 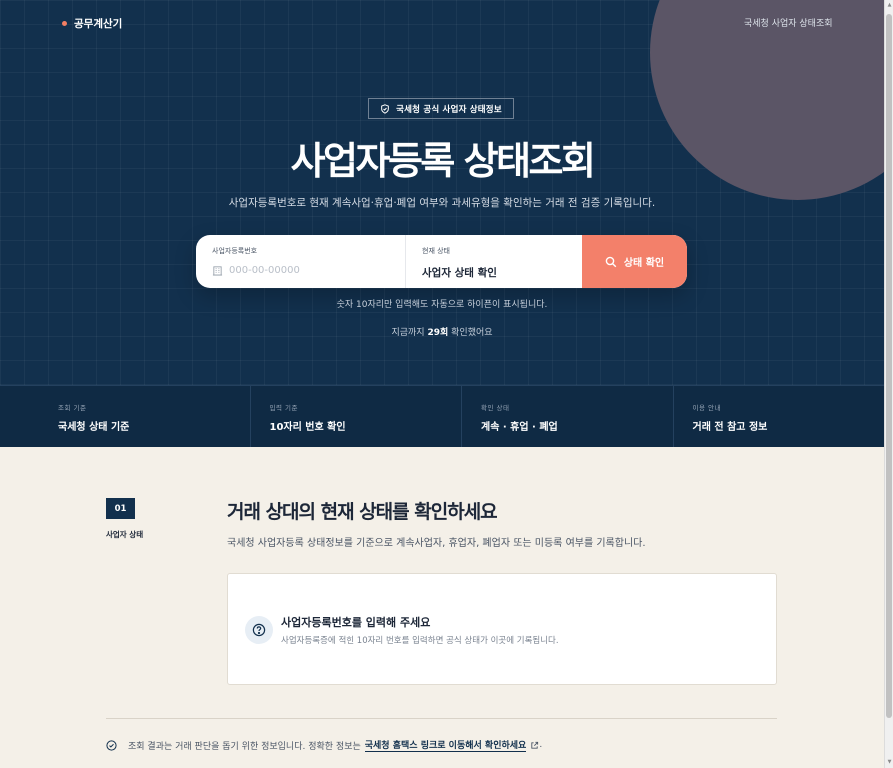 I want to click on brand-name: 공무계산기, so click(x=98, y=24).